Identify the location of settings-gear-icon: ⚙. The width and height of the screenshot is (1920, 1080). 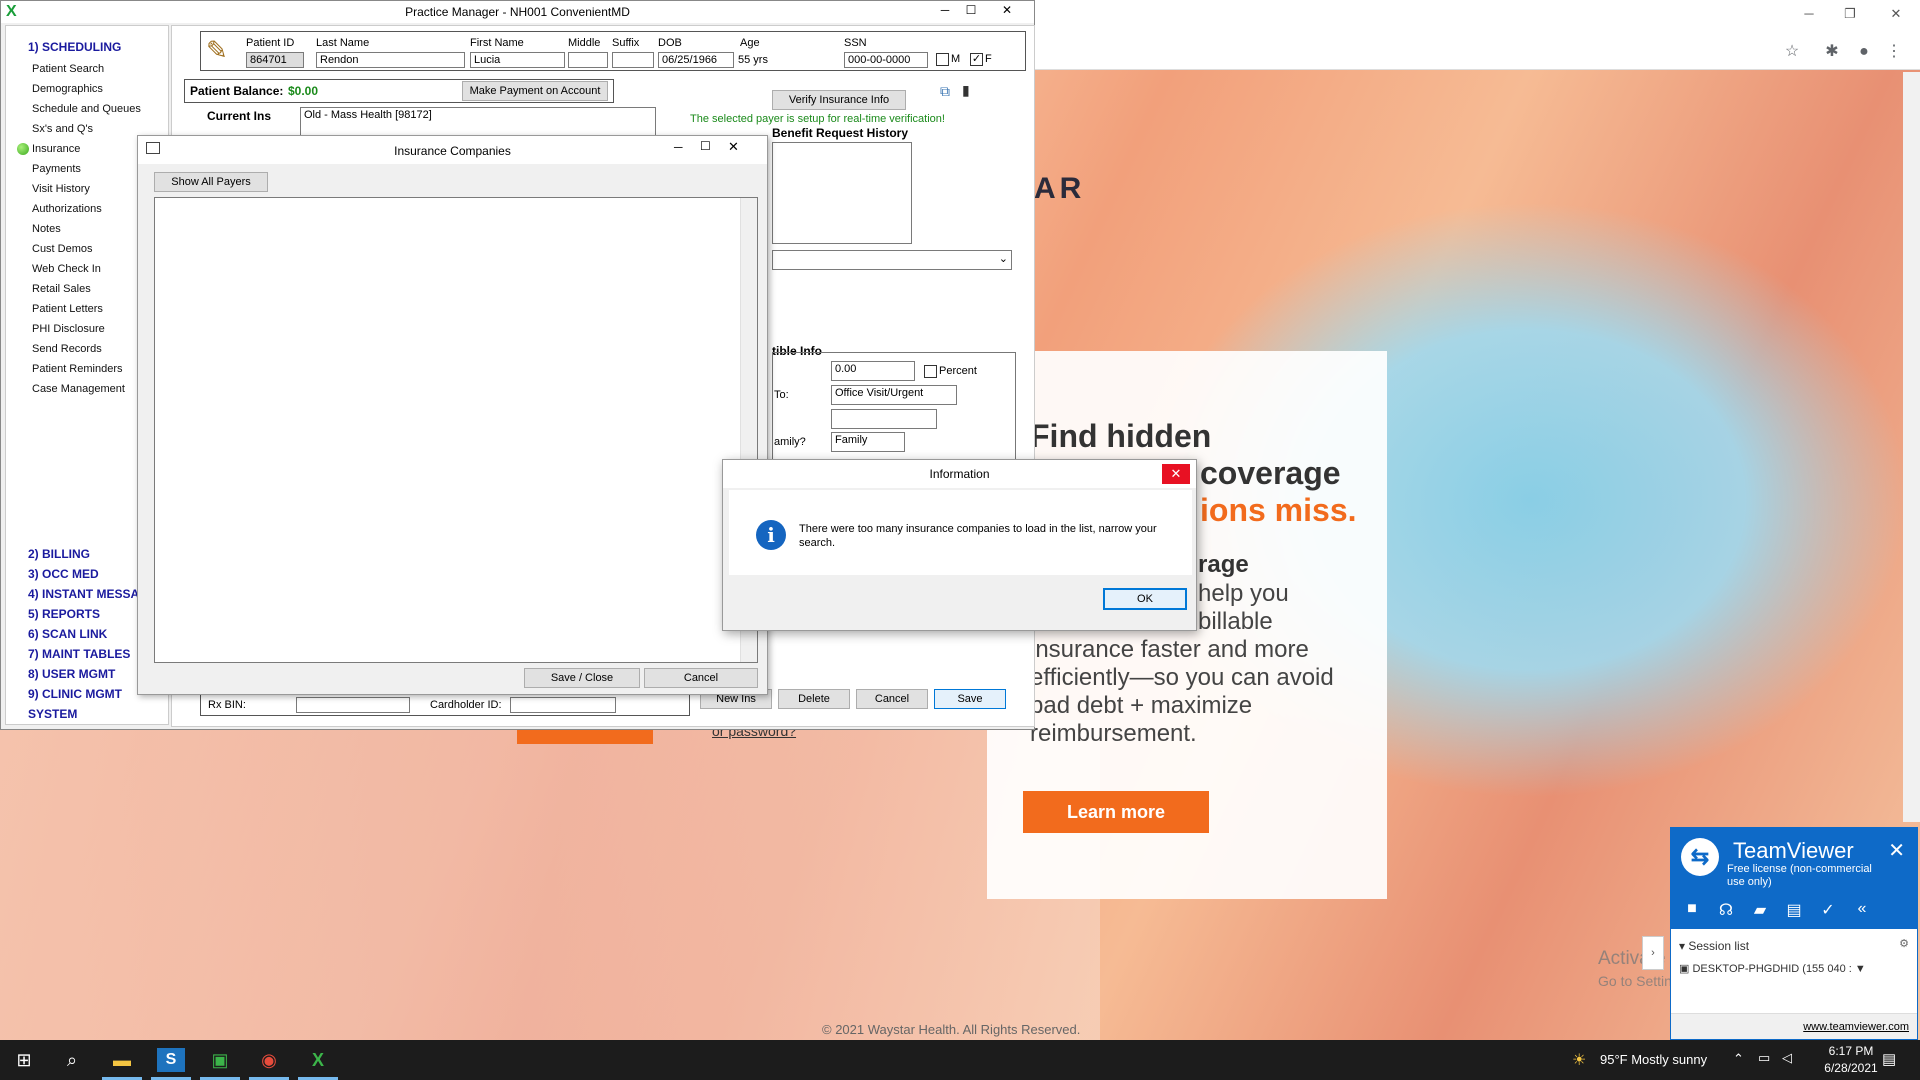
(1904, 943).